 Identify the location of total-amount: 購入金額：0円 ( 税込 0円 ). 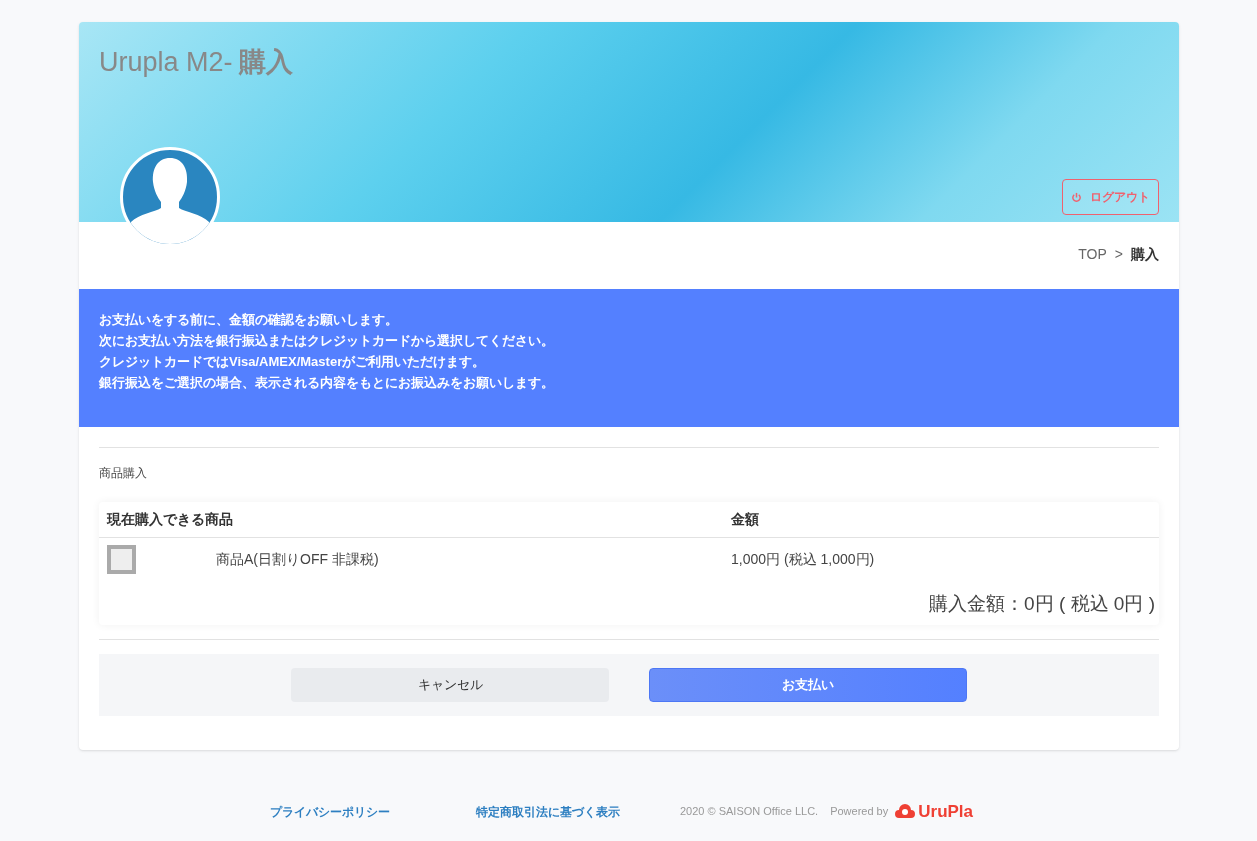
(1042, 604).